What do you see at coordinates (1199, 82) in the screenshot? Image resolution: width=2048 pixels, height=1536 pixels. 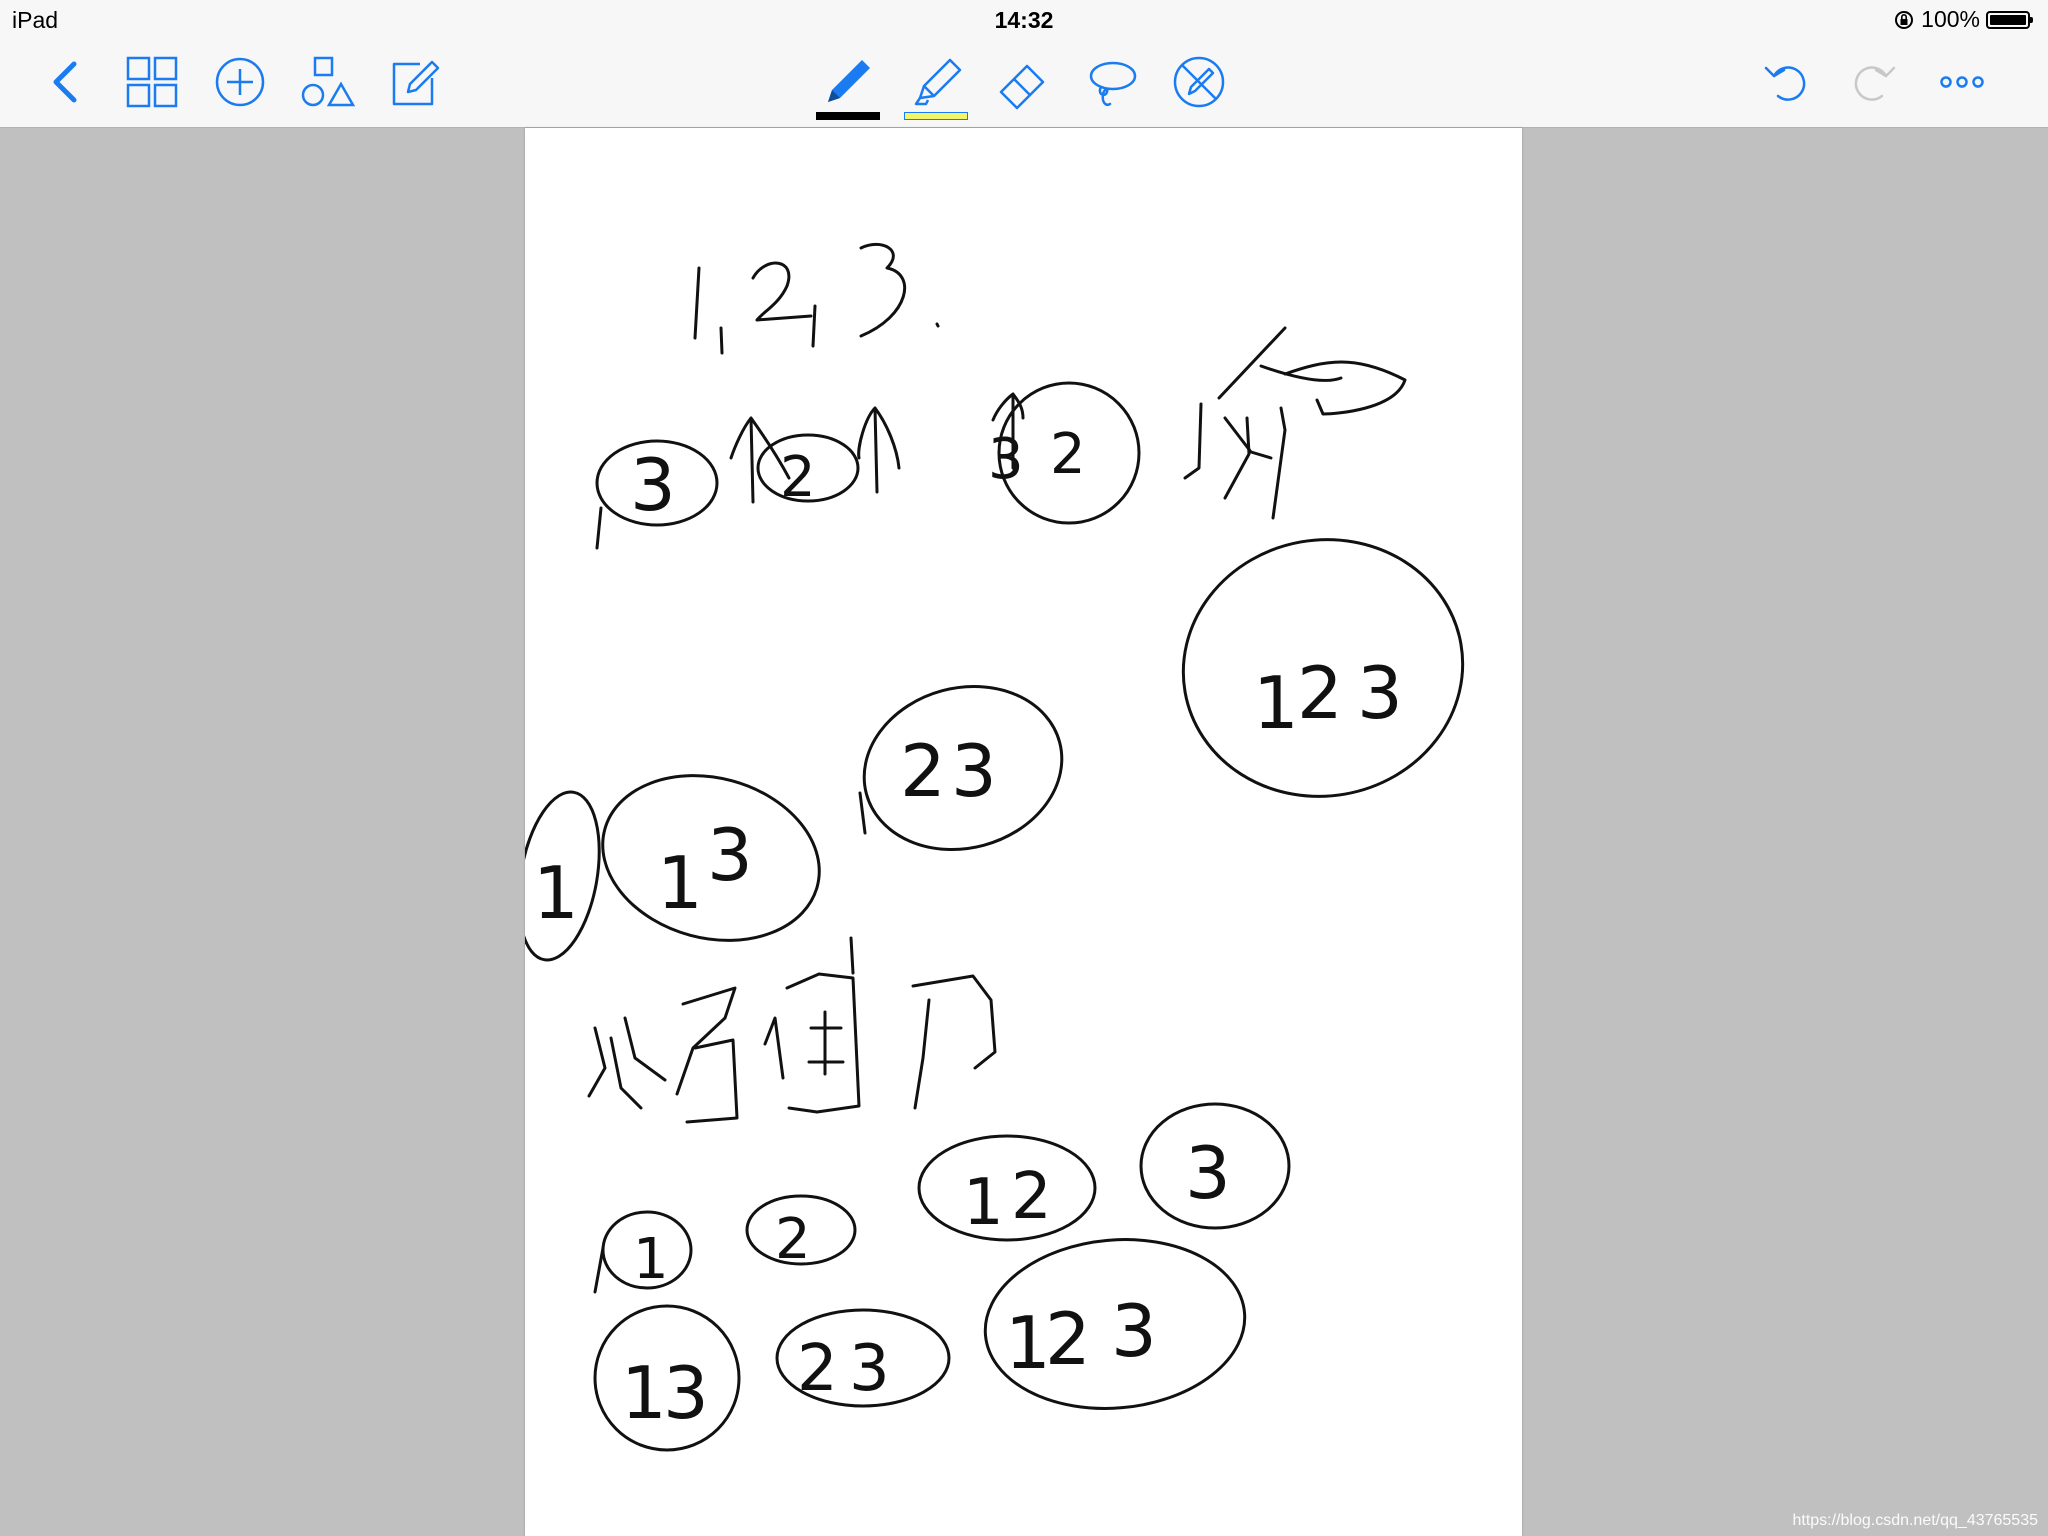 I see `disable-pen-icon` at bounding box center [1199, 82].